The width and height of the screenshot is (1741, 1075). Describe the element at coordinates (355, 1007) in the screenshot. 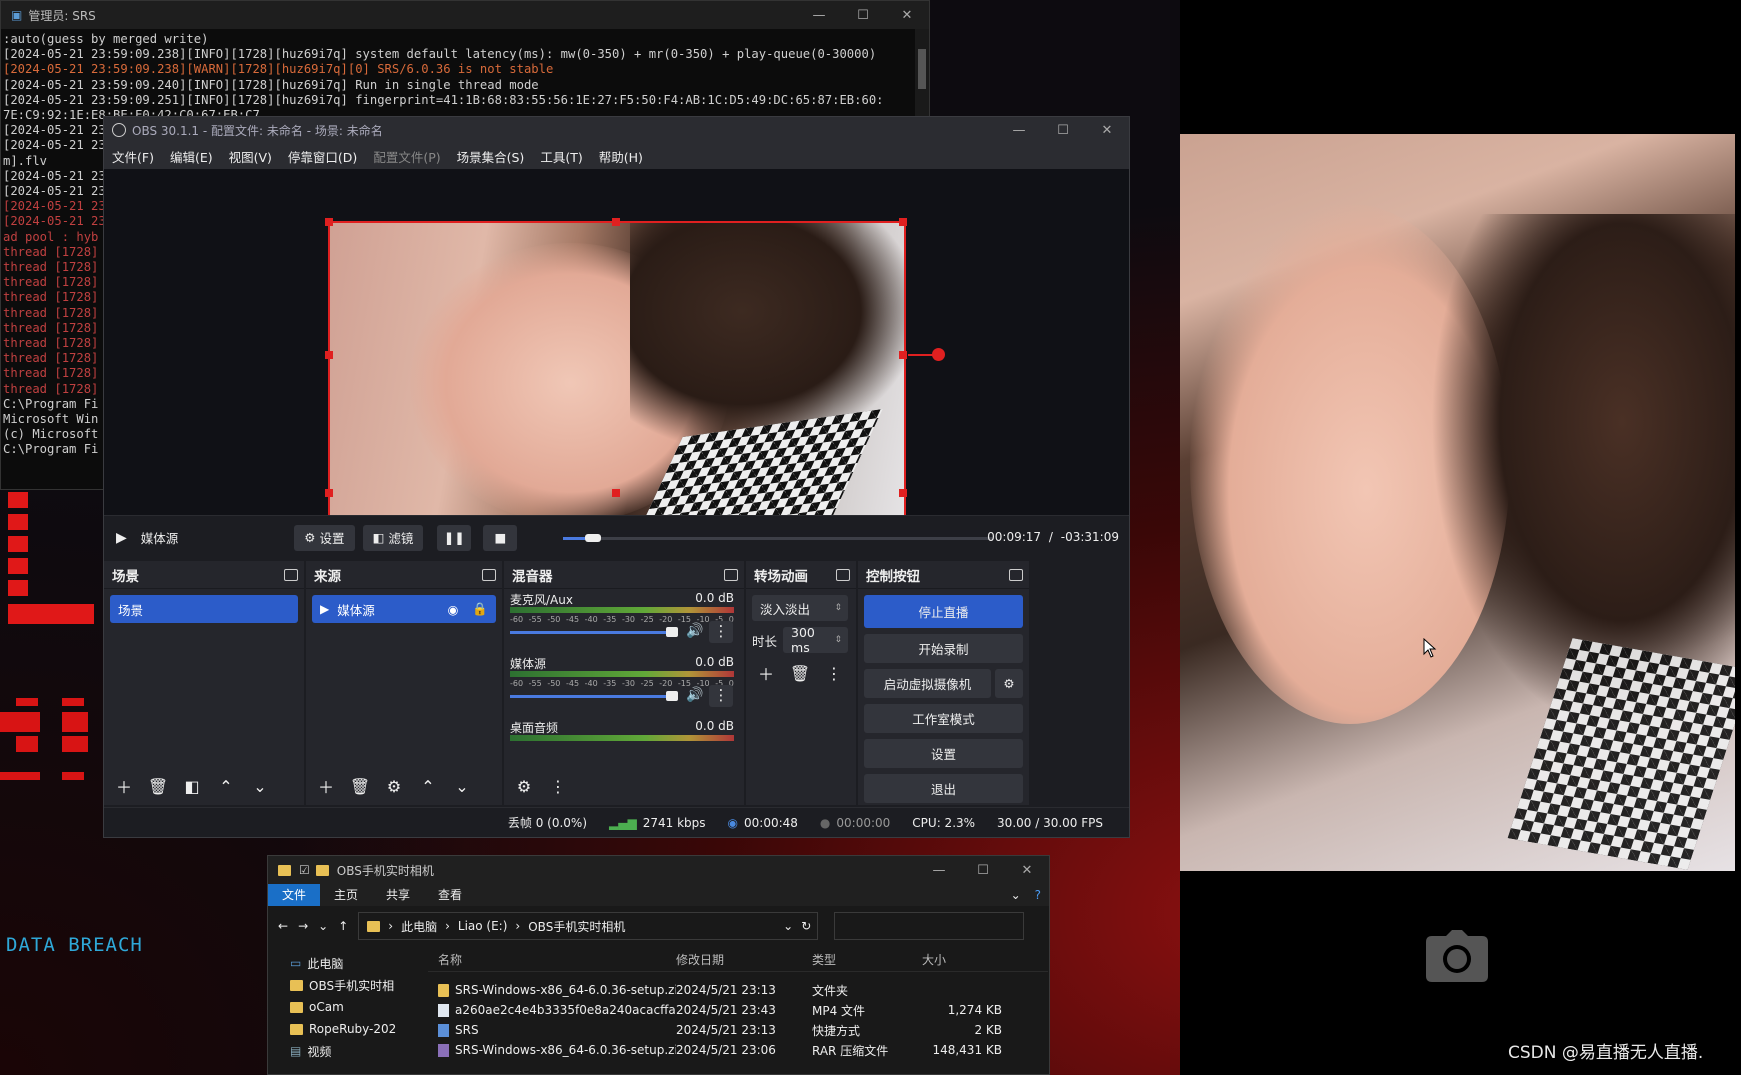

I see `nav-item-folder: oCam` at that location.